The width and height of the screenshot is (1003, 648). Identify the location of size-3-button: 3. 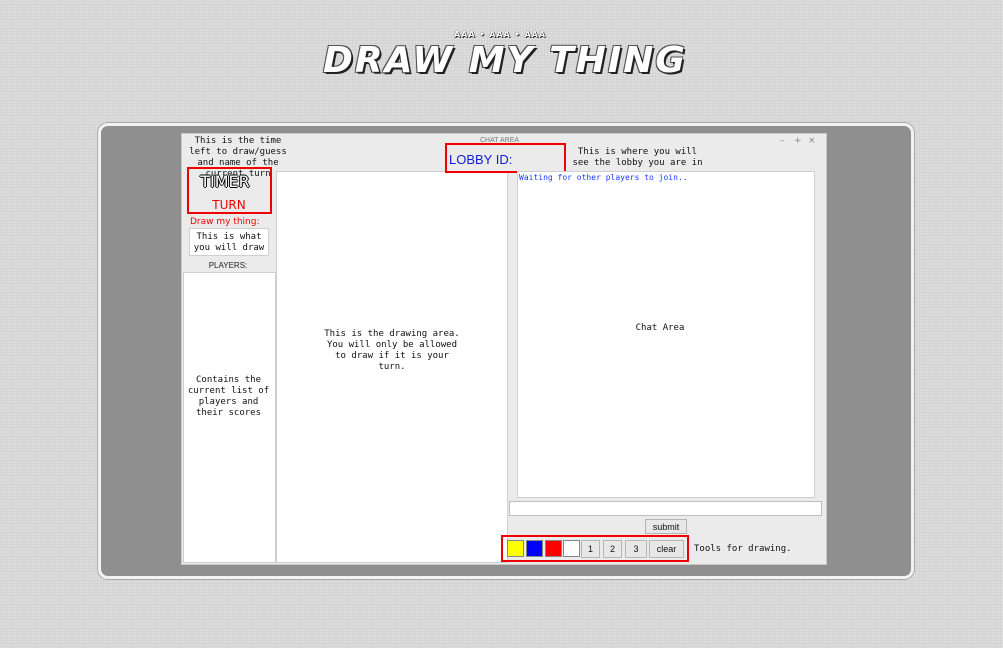
(636, 549).